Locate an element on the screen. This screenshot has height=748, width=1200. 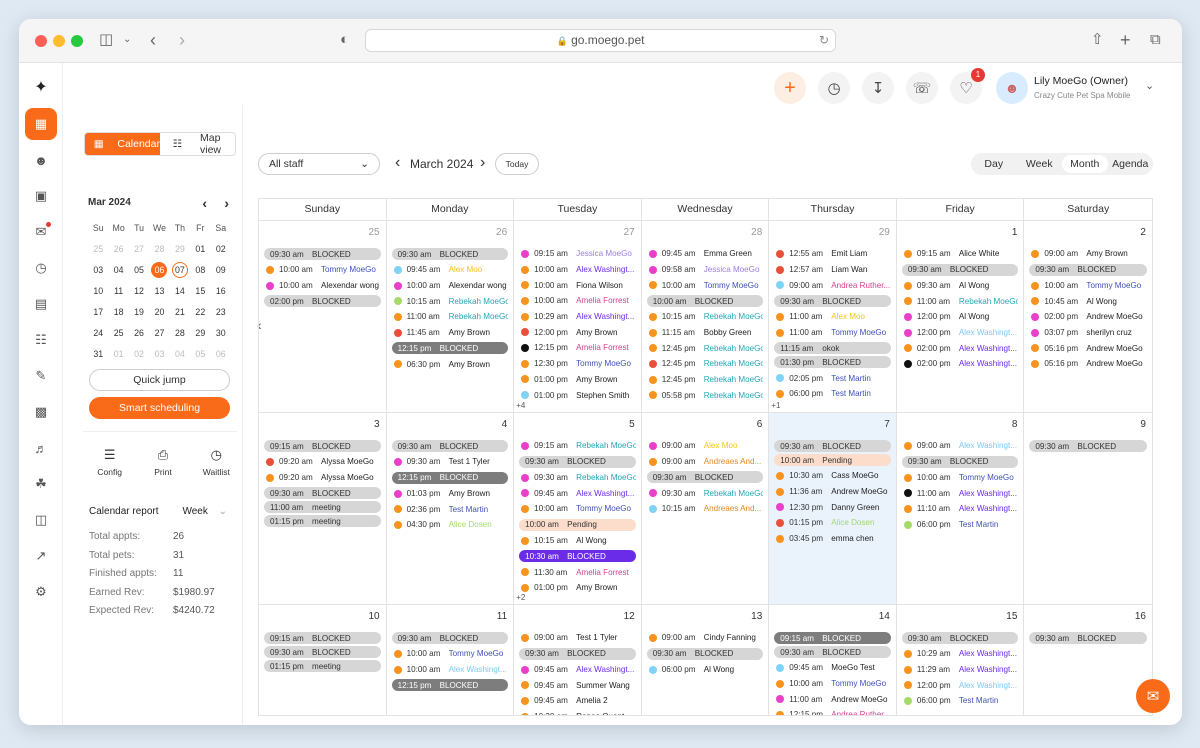
mini-day: 19 is located at coordinates (139, 311).